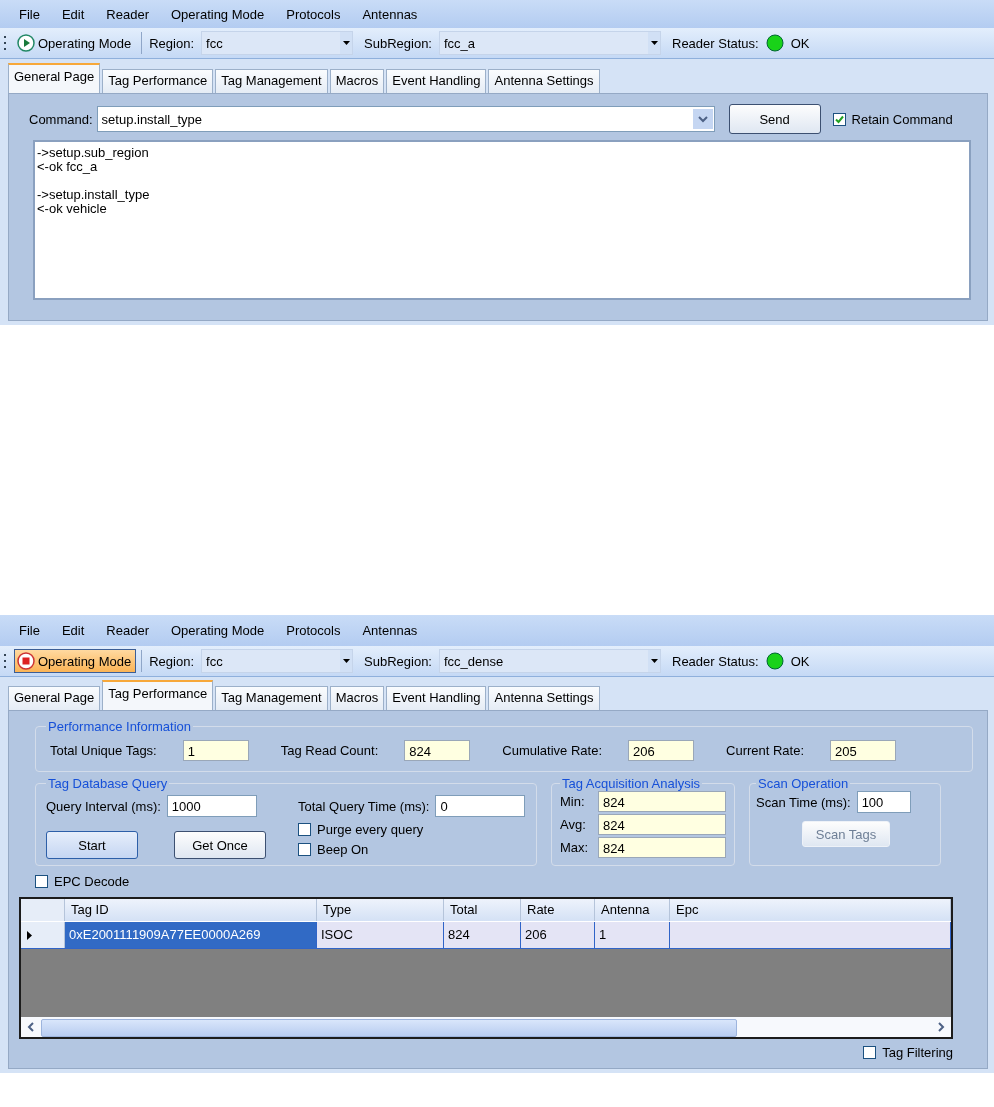 The height and width of the screenshot is (1107, 994). I want to click on field-label: Scan Time (ms):, so click(803, 802).